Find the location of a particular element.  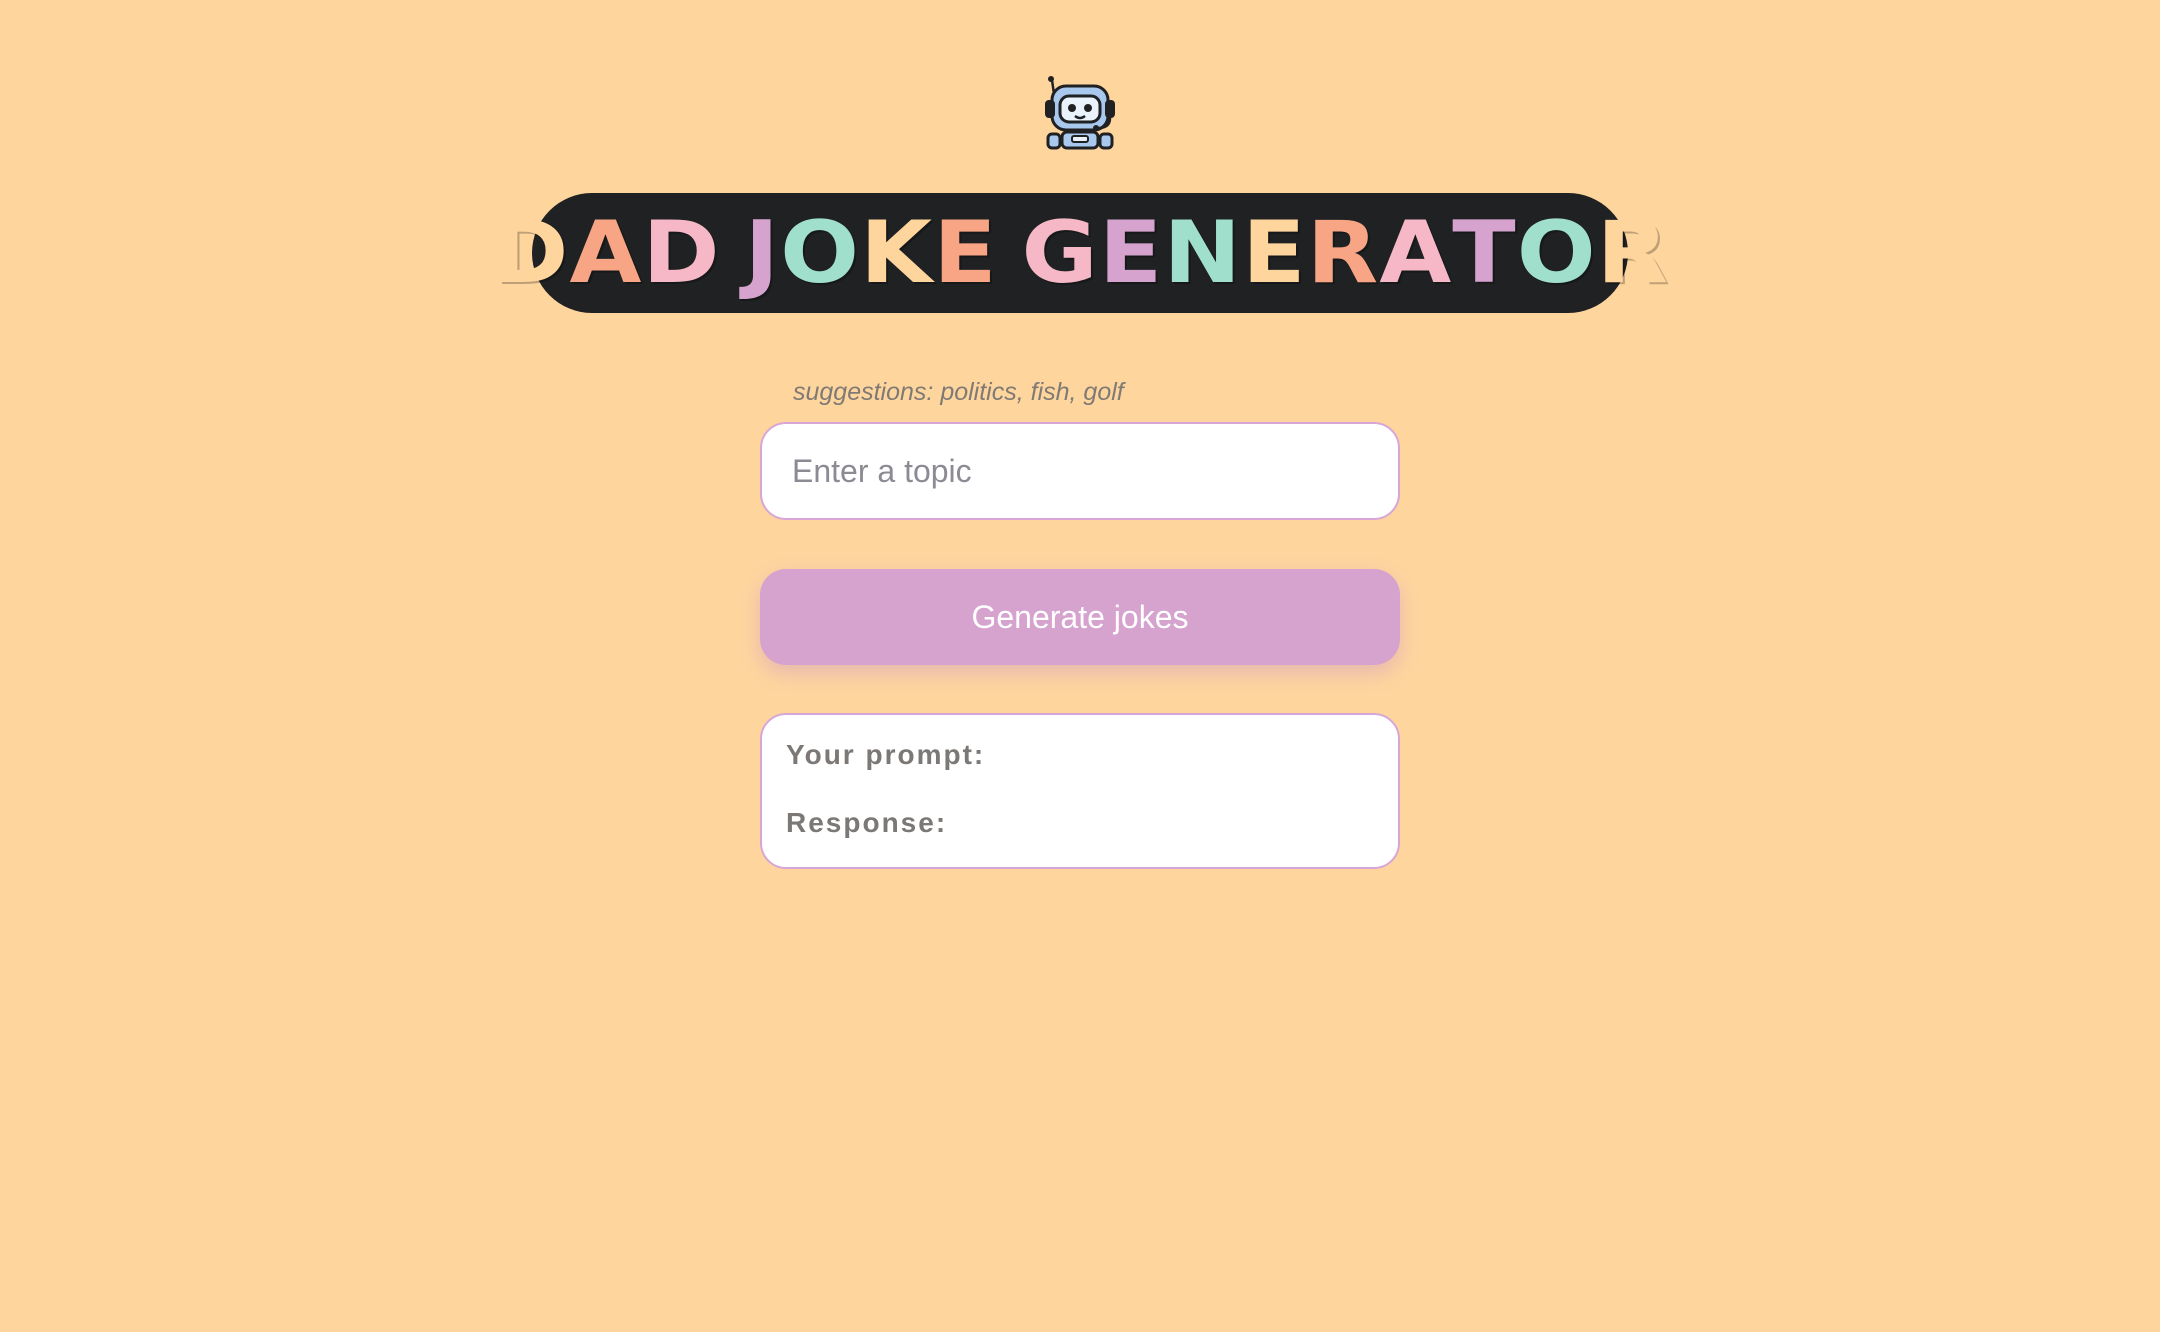

topic-input is located at coordinates (1080, 471).